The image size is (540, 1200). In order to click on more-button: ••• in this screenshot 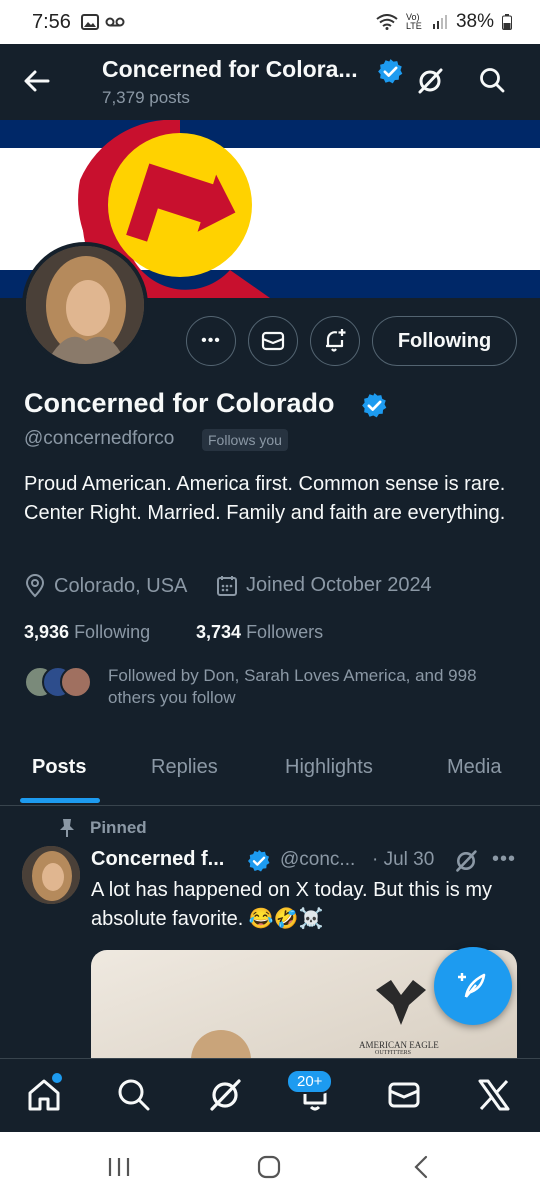, I will do `click(211, 341)`.